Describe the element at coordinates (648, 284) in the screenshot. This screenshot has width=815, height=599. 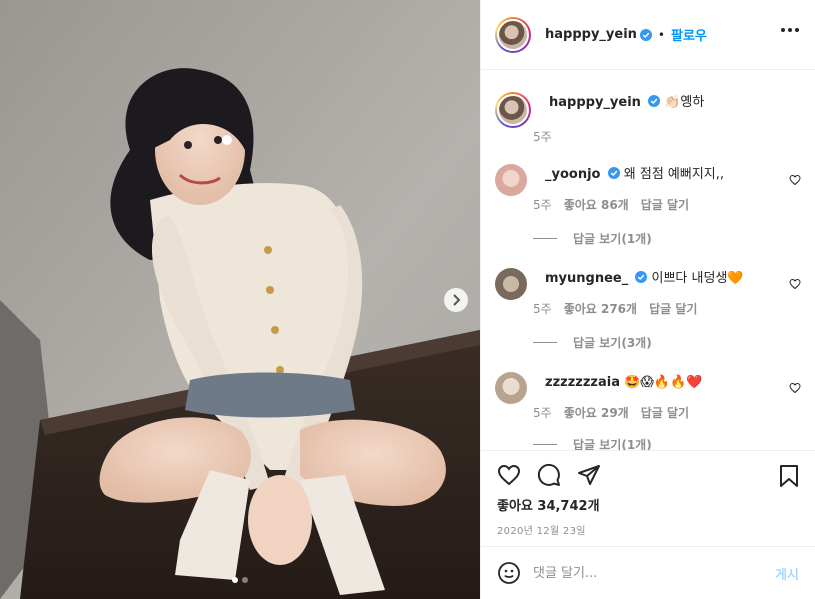
I see `comment-item: myungnee_ 이쁘다 내덩생🧡` at that location.